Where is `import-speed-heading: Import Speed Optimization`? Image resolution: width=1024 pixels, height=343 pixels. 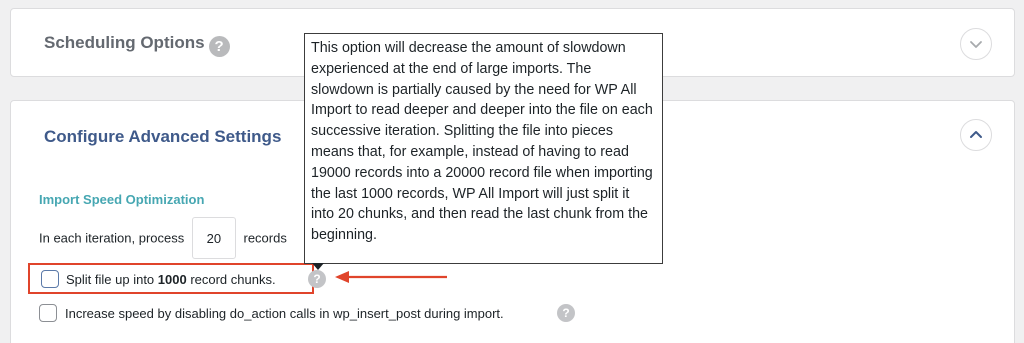 import-speed-heading: Import Speed Optimization is located at coordinates (122, 199).